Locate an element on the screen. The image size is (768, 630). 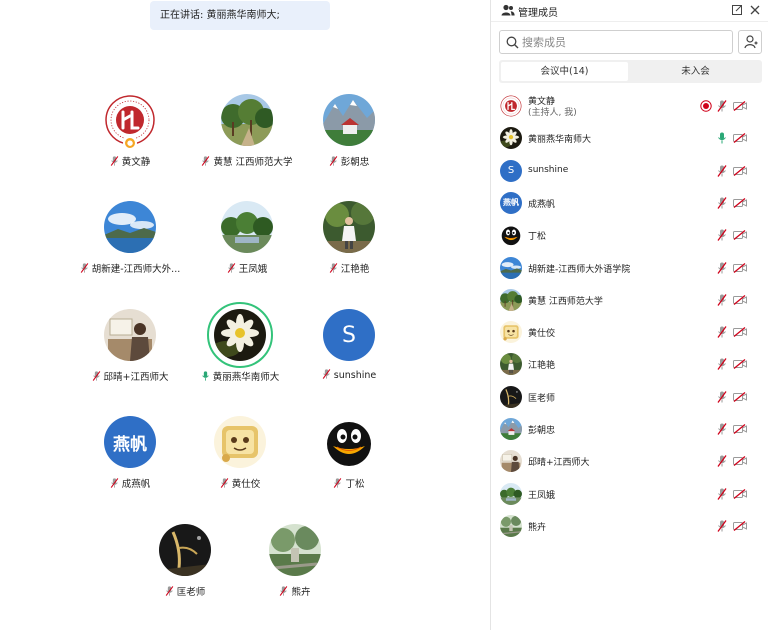
participant-tile: 彭朝忠 is located at coordinates (349, 134).